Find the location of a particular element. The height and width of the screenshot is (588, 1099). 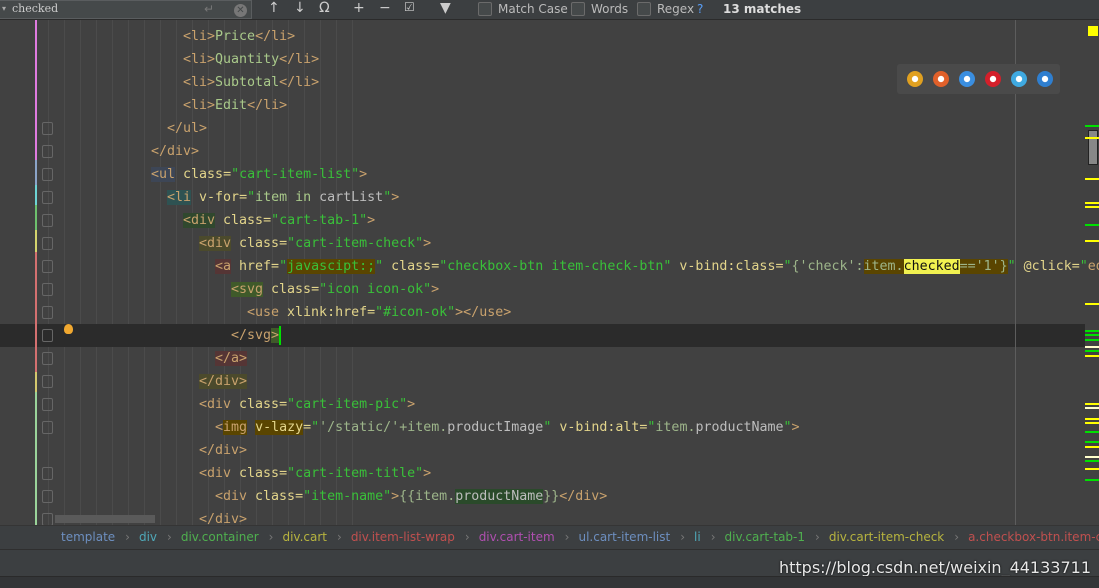

breadcrumb-item: div.cart is located at coordinates (304, 537).